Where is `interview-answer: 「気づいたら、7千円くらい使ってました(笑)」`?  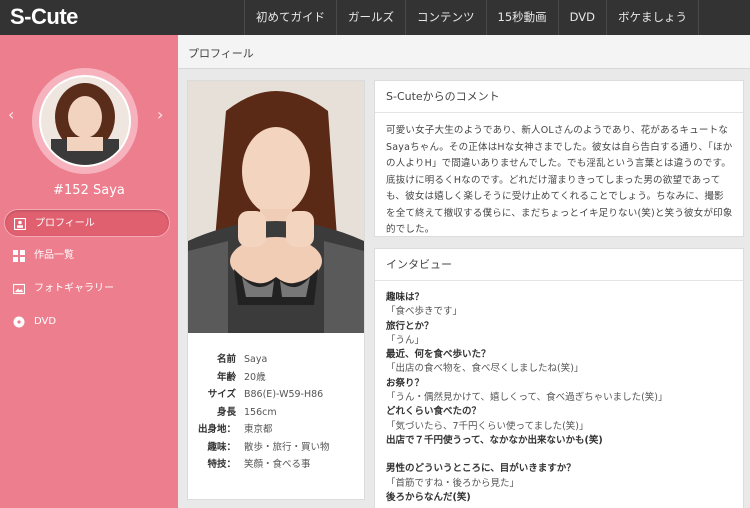
interview-answer: 「気づいたら、7千円くらい使ってました(笑)」 is located at coordinates (487, 426).